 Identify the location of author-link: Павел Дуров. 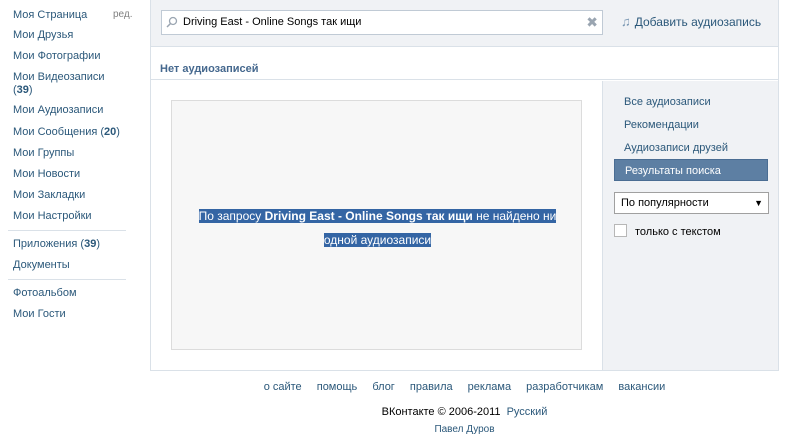
(464, 429).